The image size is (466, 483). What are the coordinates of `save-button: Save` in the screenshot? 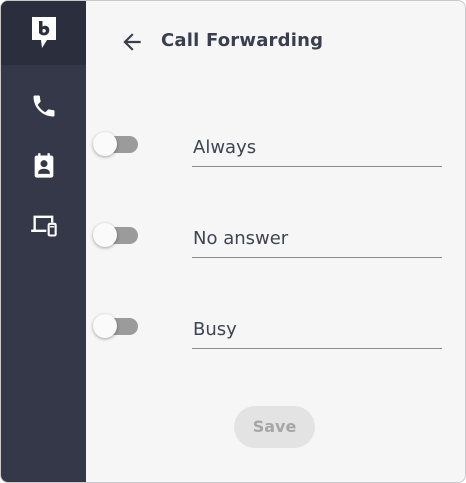 It's located at (274, 427).